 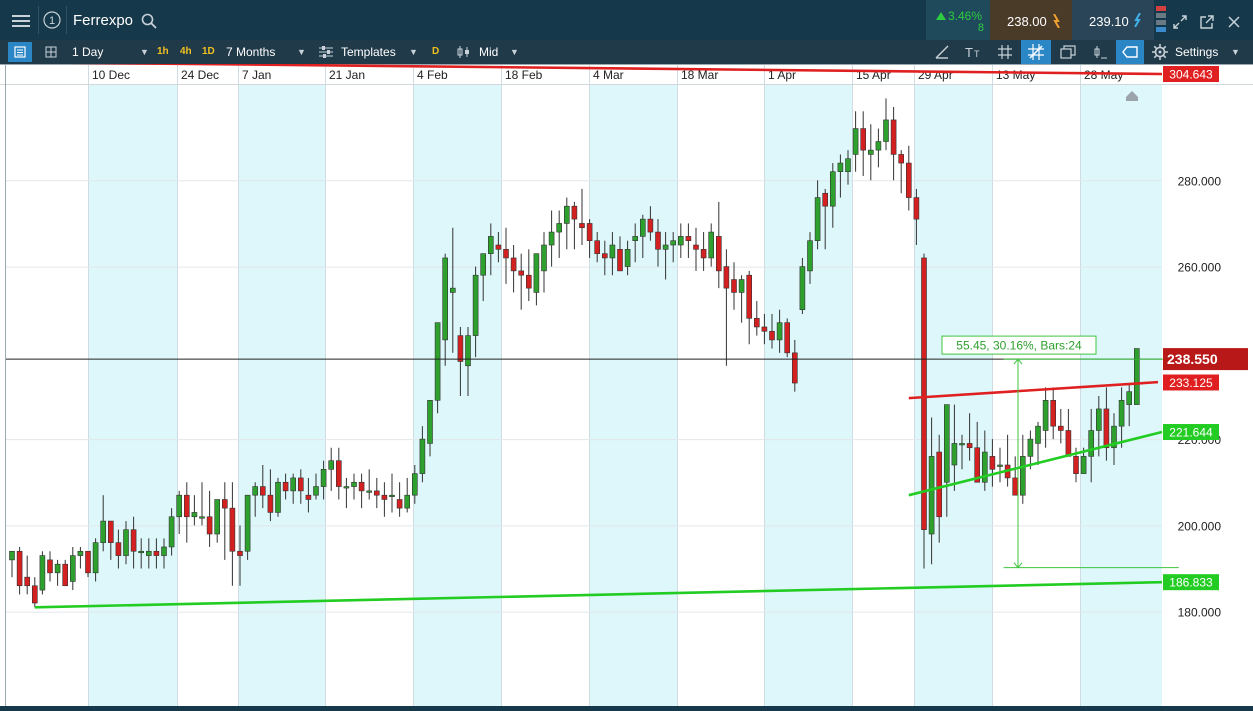 What do you see at coordinates (1130, 52) in the screenshot?
I see `tag-icon` at bounding box center [1130, 52].